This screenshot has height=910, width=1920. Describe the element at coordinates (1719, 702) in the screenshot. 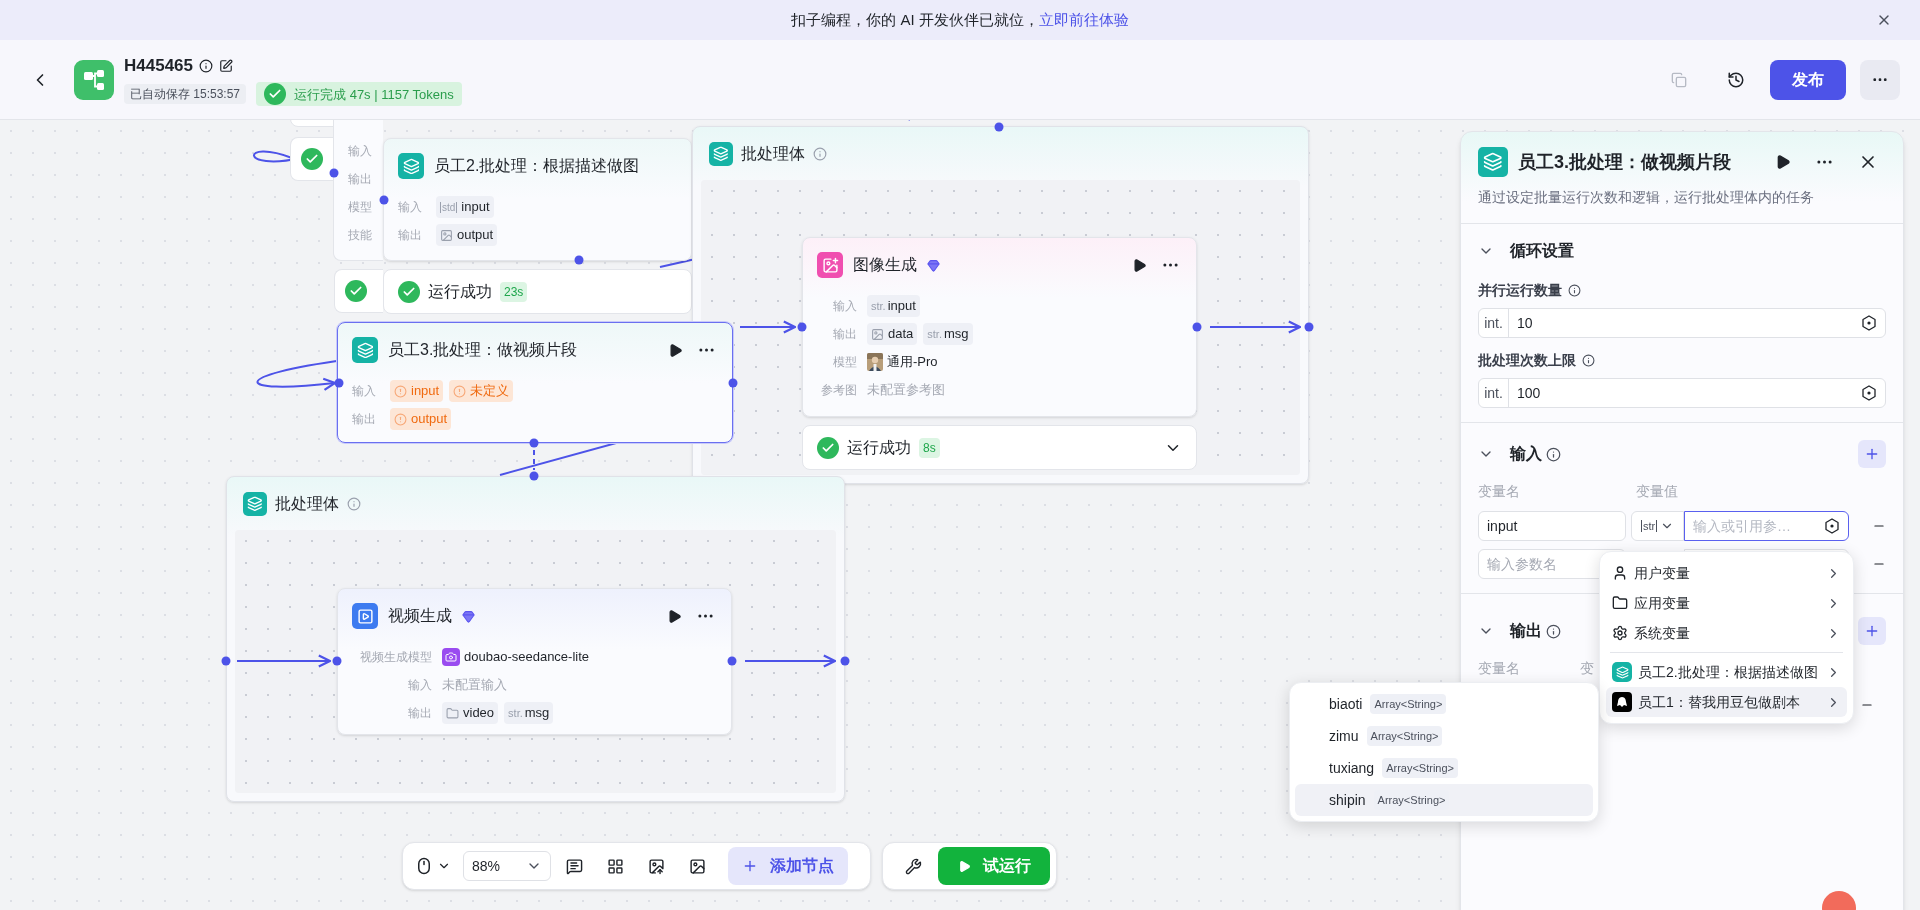

I see `menu-label: 员工1：替我用豆包做剧本` at that location.